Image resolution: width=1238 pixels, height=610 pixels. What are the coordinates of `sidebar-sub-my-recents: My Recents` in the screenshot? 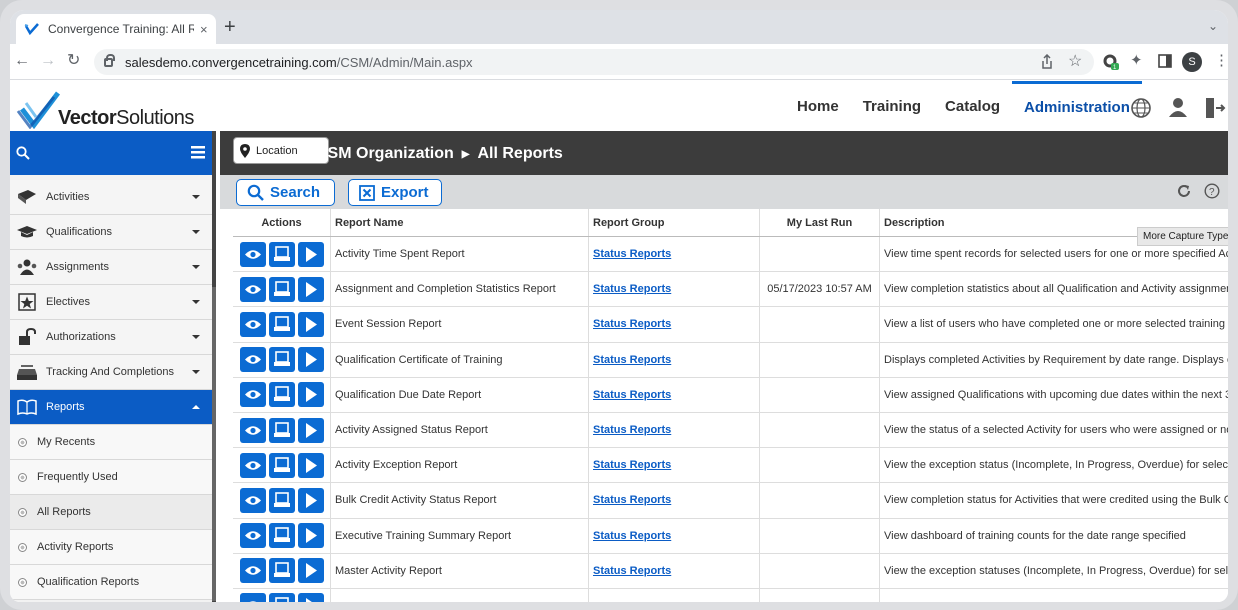 It's located at (111, 442).